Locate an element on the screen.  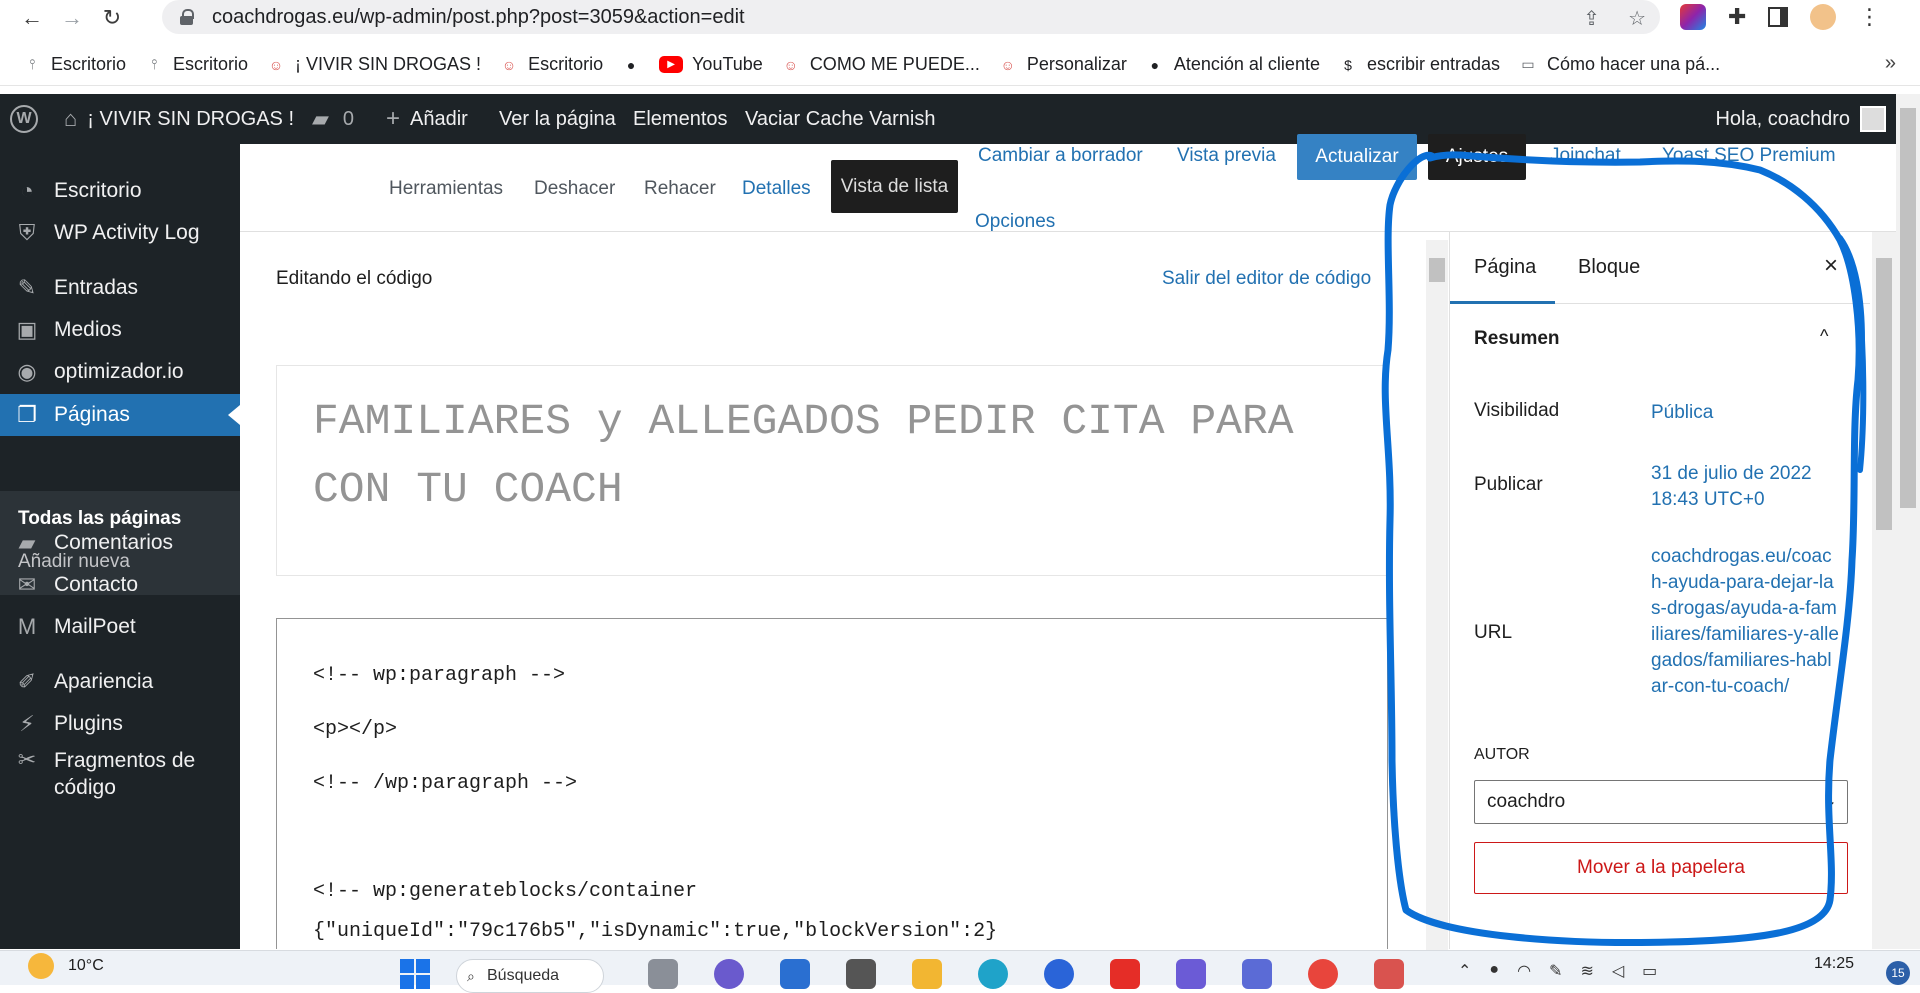
sidebar-item-label: Entradas is located at coordinates (96, 287).